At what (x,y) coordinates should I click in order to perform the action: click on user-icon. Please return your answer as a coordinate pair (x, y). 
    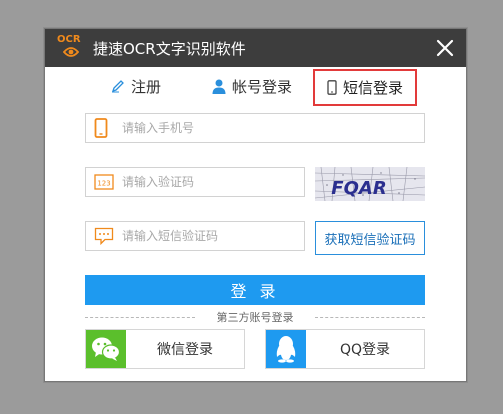
    Looking at the image, I should click on (219, 86).